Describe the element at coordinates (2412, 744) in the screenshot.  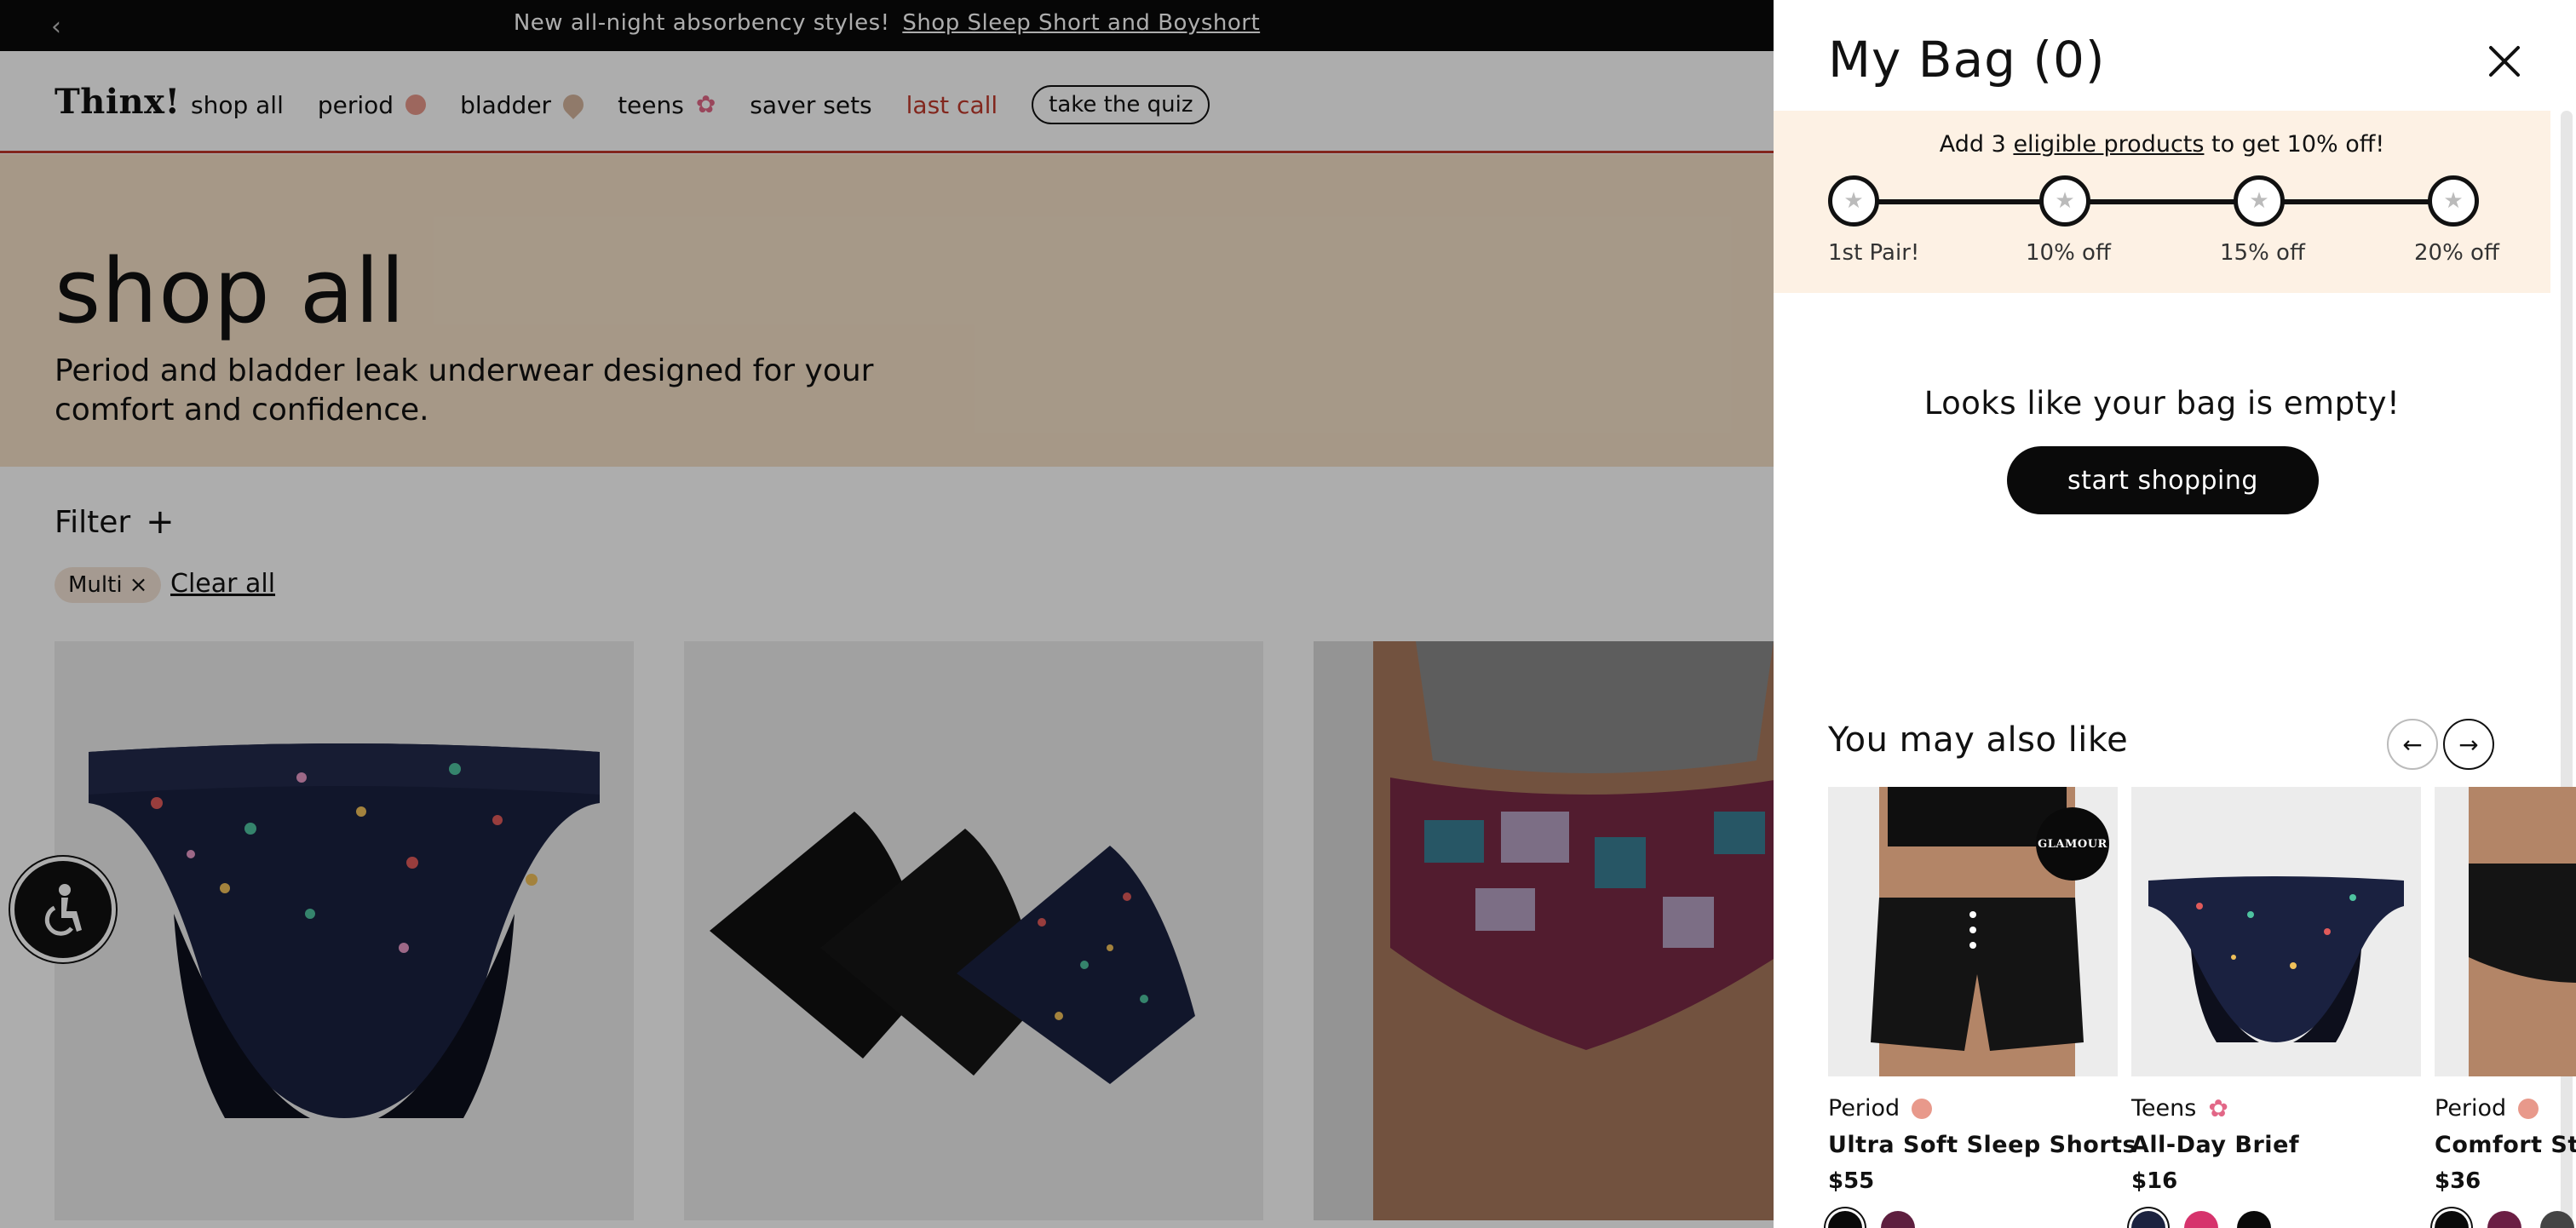
I see `arrow-left-icon: ←` at that location.